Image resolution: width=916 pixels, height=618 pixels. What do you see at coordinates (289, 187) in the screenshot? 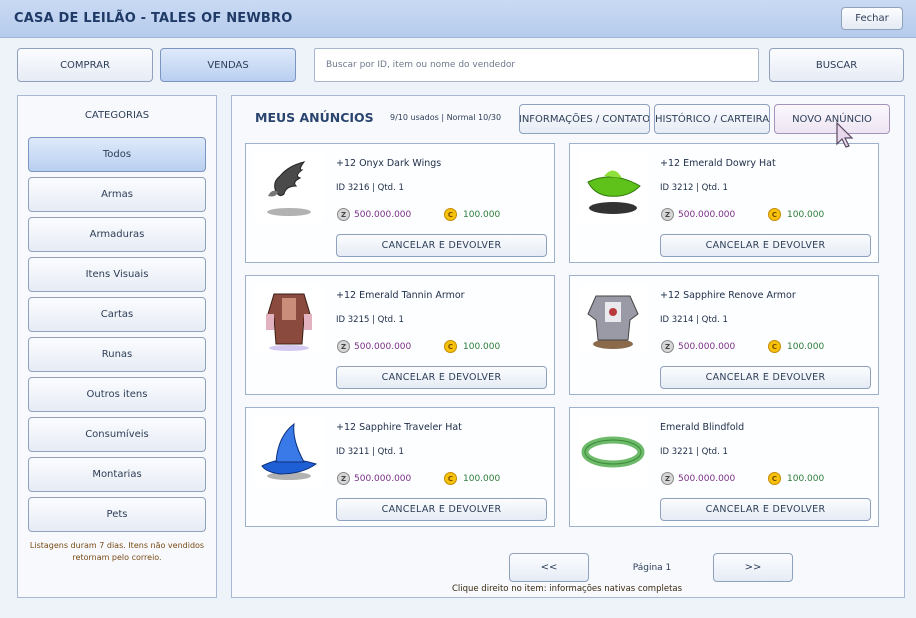
I see `dark-wings-icon` at bounding box center [289, 187].